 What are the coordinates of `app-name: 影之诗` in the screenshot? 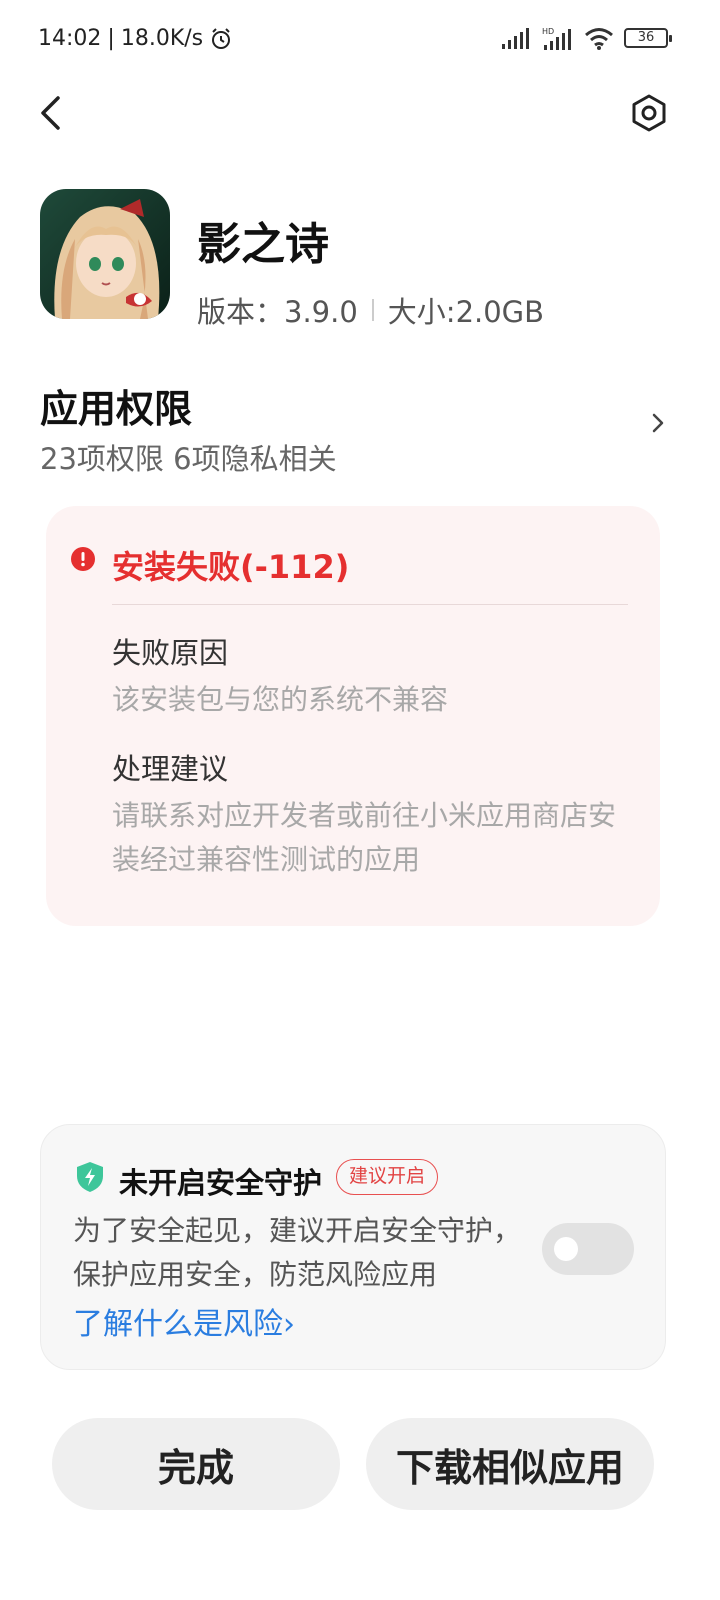 It's located at (263, 244).